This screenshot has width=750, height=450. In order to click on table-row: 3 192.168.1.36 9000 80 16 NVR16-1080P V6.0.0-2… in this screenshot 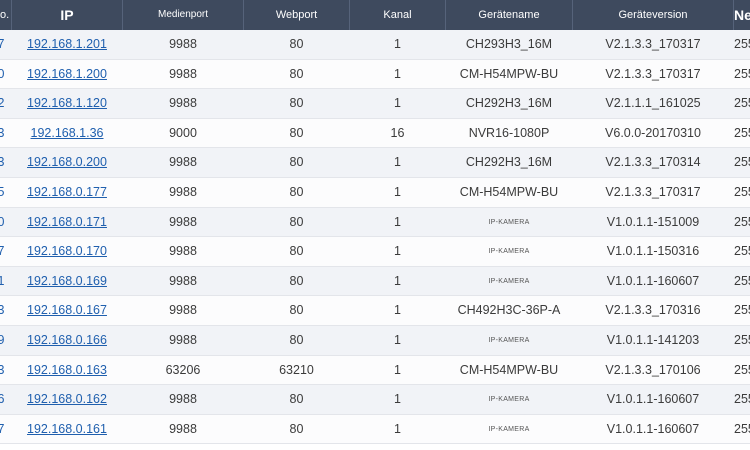, I will do `click(375, 133)`.